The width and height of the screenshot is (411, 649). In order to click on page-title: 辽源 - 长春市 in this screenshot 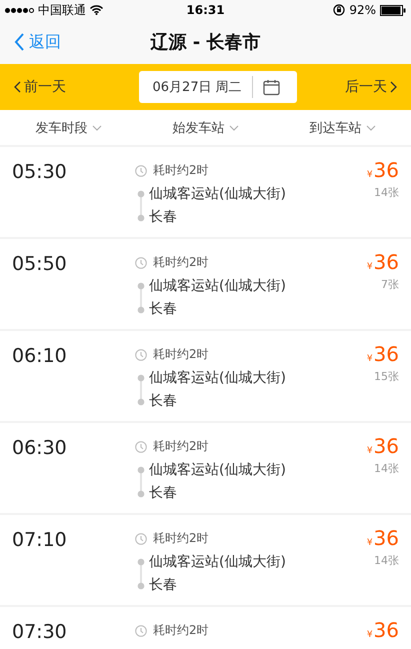, I will do `click(205, 42)`.